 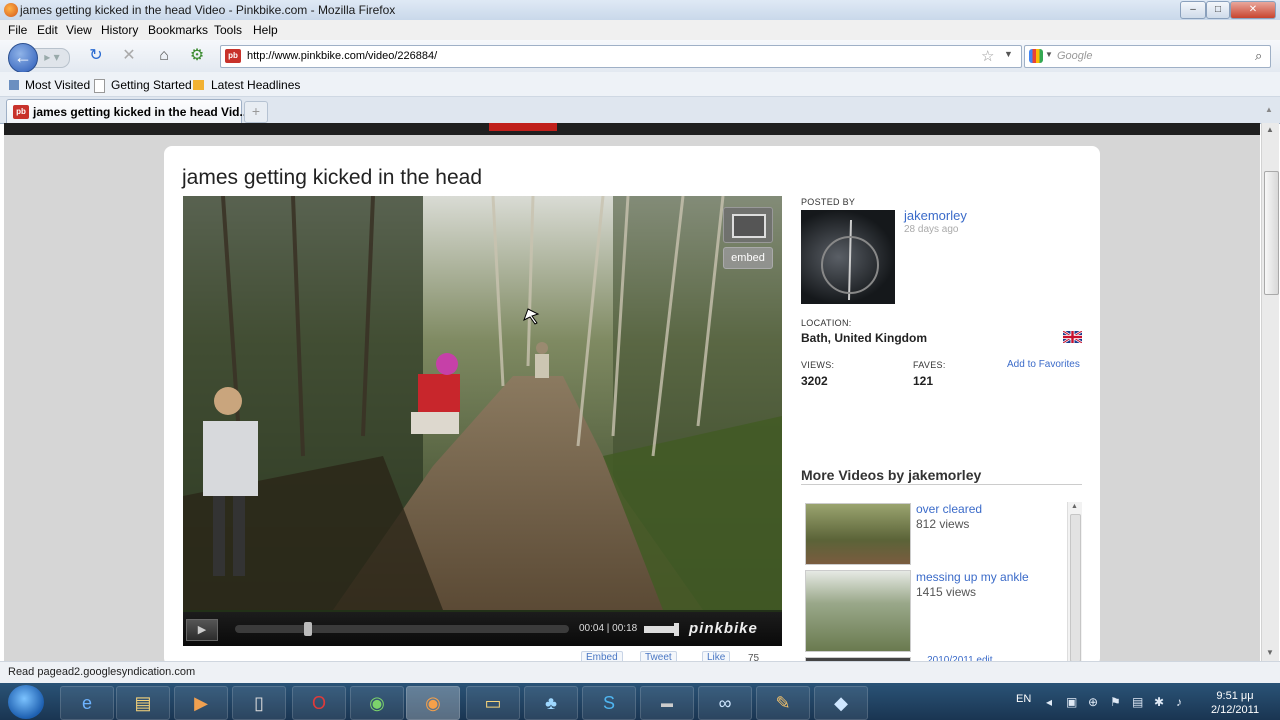 What do you see at coordinates (850, 260) in the screenshot?
I see `avatar-image` at bounding box center [850, 260].